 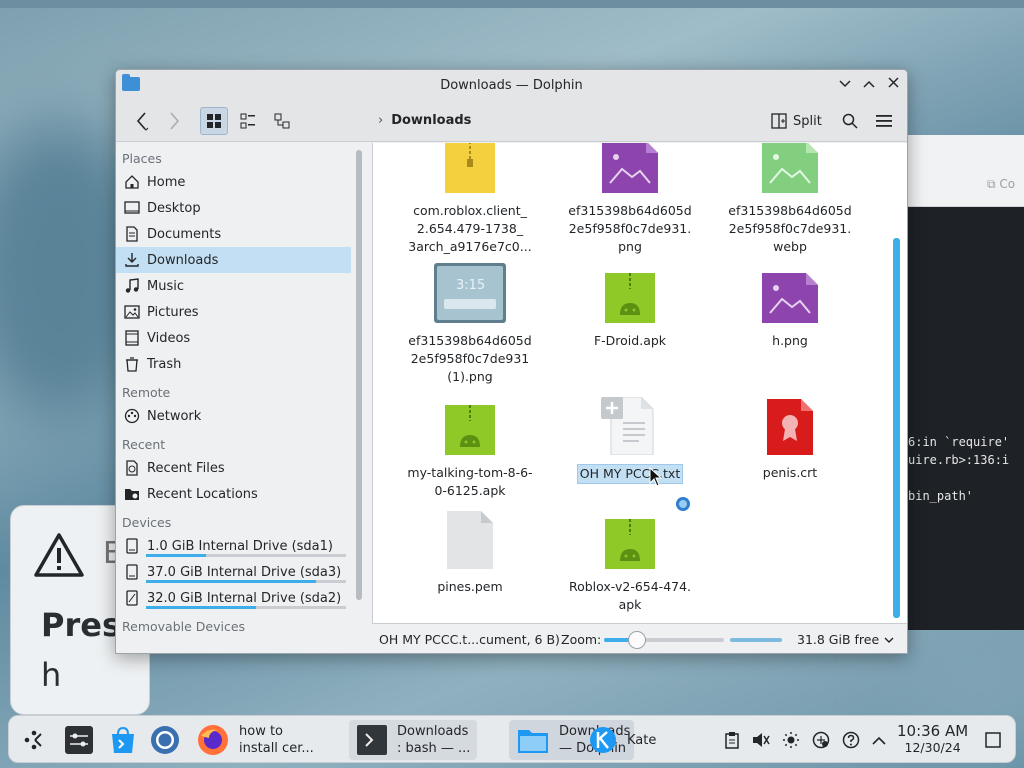 I want to click on application-launcher-button, so click(x=34, y=740).